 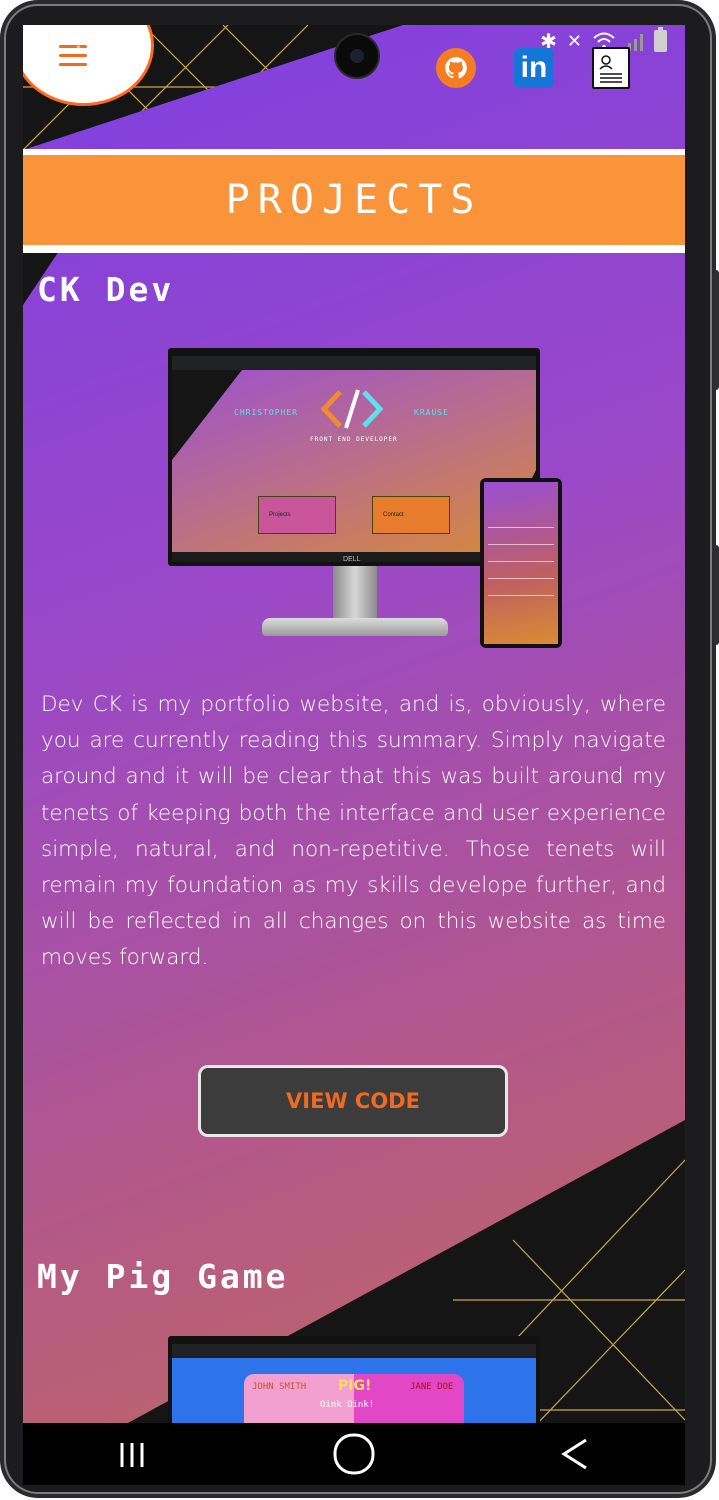 What do you see at coordinates (72, 41) in the screenshot?
I see `status-time: 11:36` at bounding box center [72, 41].